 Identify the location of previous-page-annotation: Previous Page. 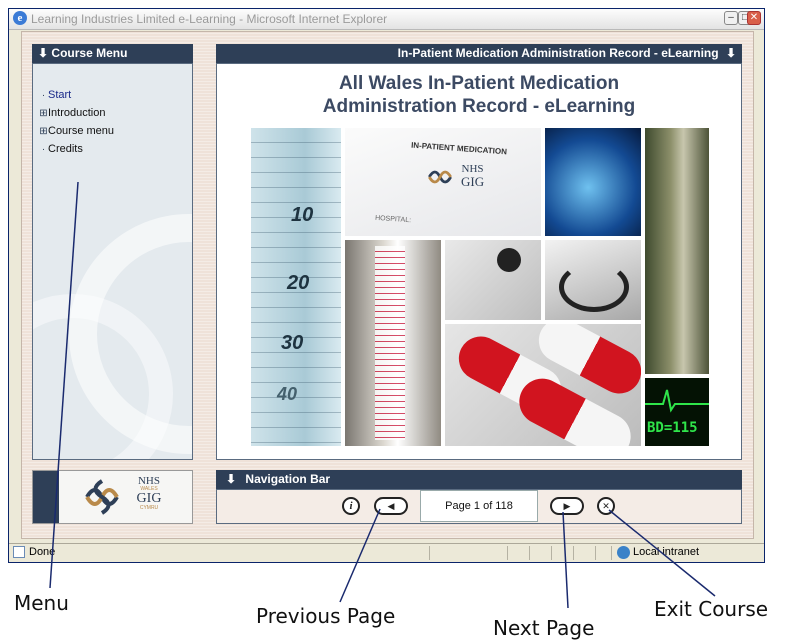
(326, 616).